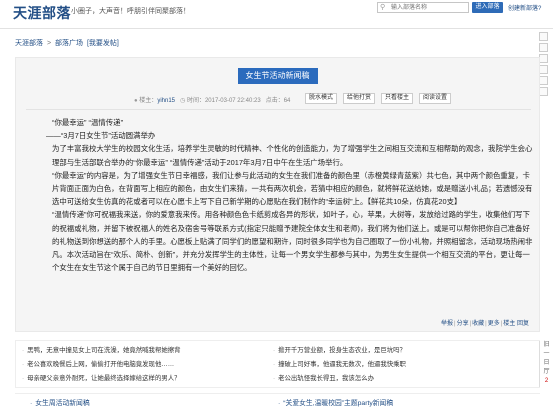 This screenshot has width=553, height=411. I want to click on side-tab: 旧, so click(546, 345).